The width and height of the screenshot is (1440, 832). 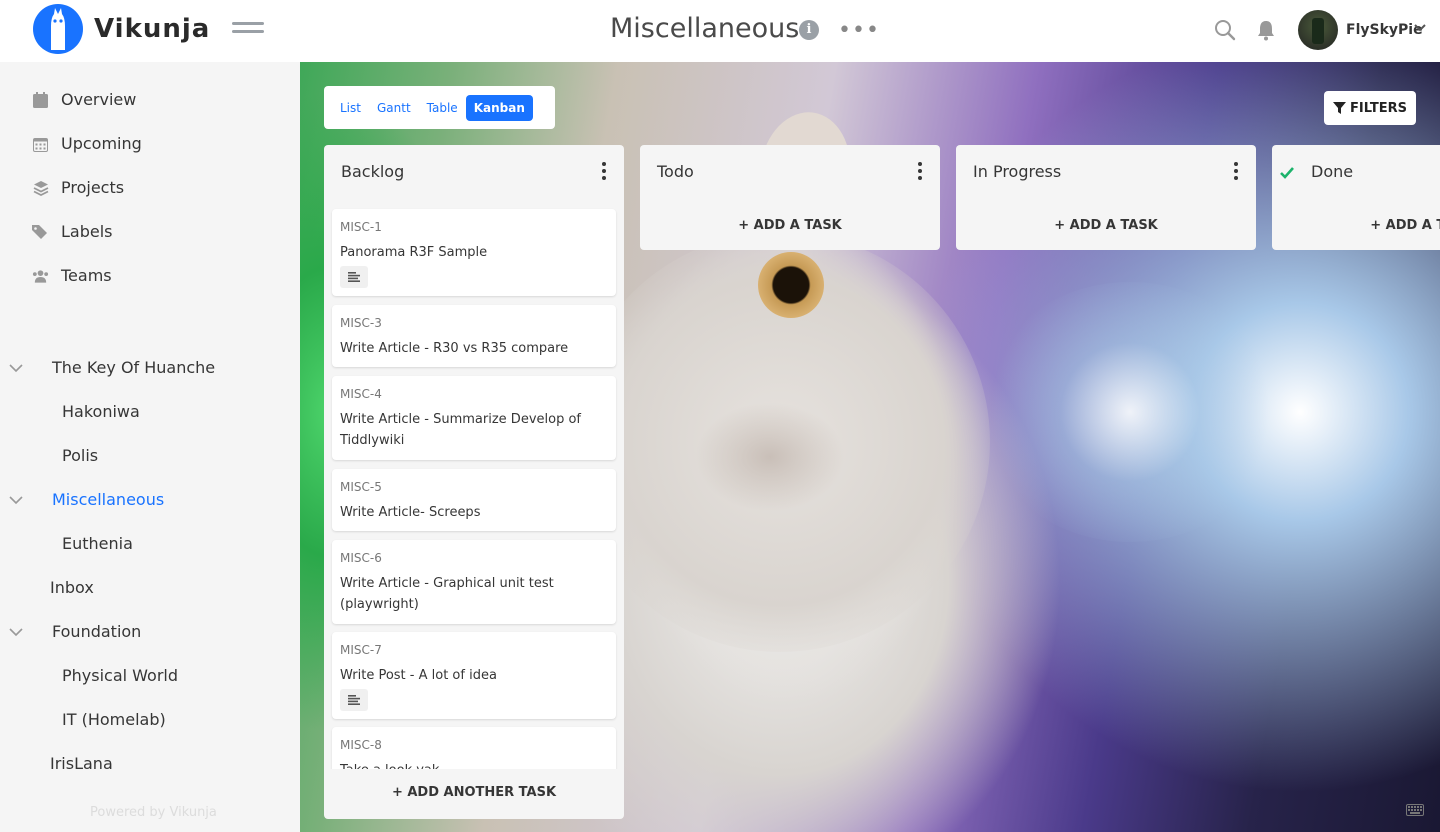 What do you see at coordinates (1332, 171) in the screenshot?
I see `bucket-title: Done` at bounding box center [1332, 171].